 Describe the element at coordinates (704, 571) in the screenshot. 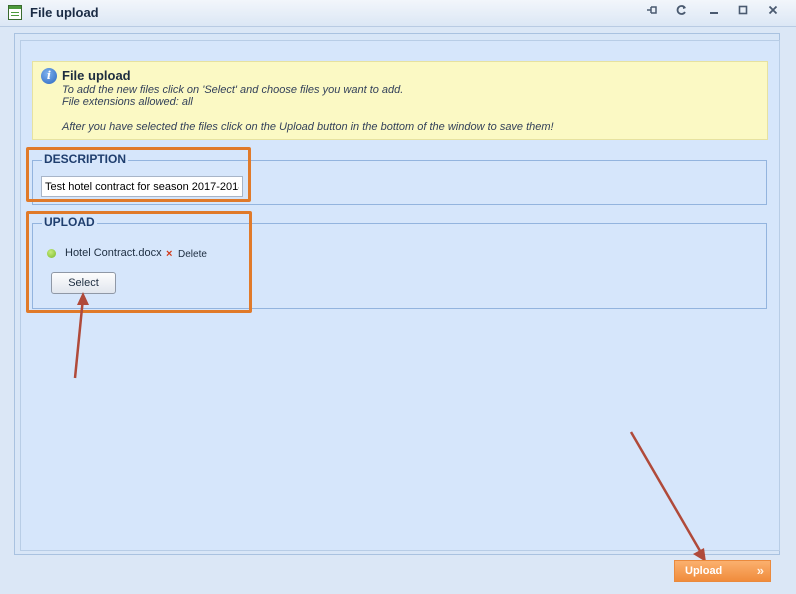

I see `upload-button-label: Upload` at that location.